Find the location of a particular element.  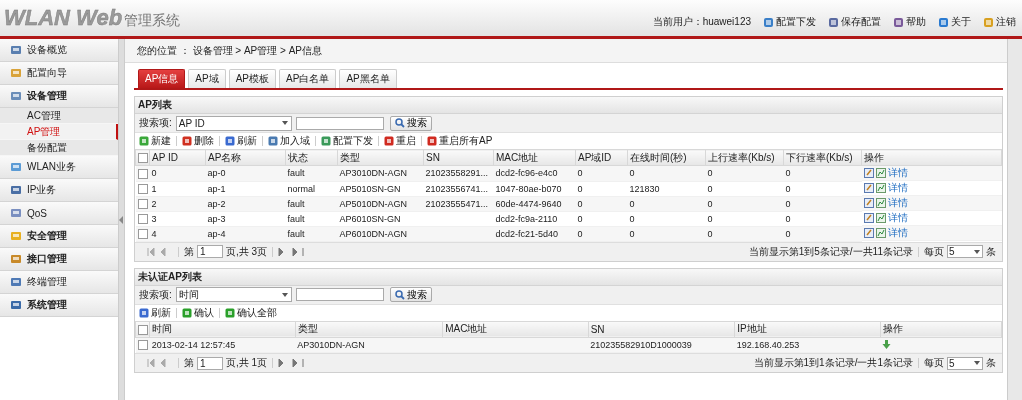

sidebar-item: 接口管理 is located at coordinates (59, 259).